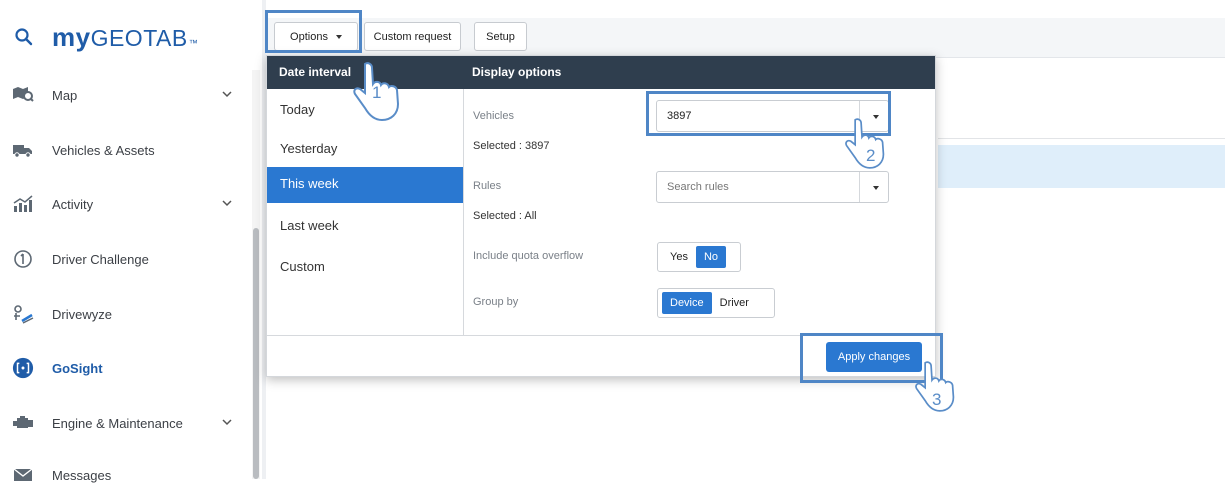  Describe the element at coordinates (517, 72) in the screenshot. I see `display-options-title: Display options` at that location.